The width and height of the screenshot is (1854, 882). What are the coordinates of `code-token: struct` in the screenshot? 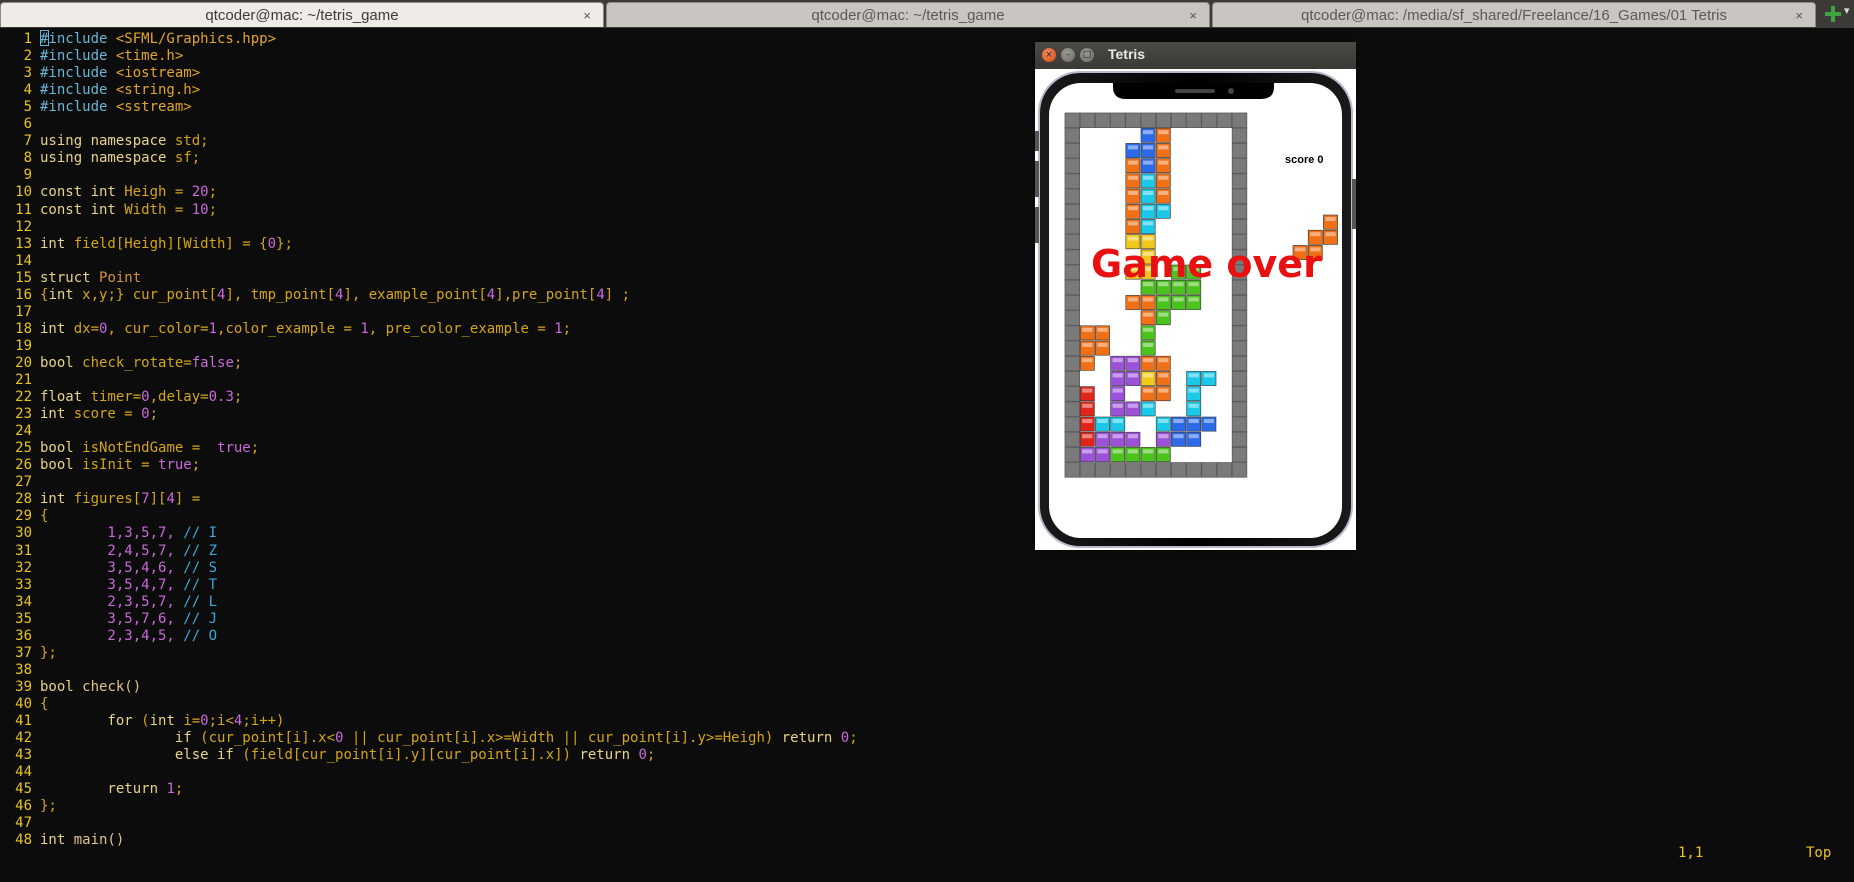 It's located at (70, 277).